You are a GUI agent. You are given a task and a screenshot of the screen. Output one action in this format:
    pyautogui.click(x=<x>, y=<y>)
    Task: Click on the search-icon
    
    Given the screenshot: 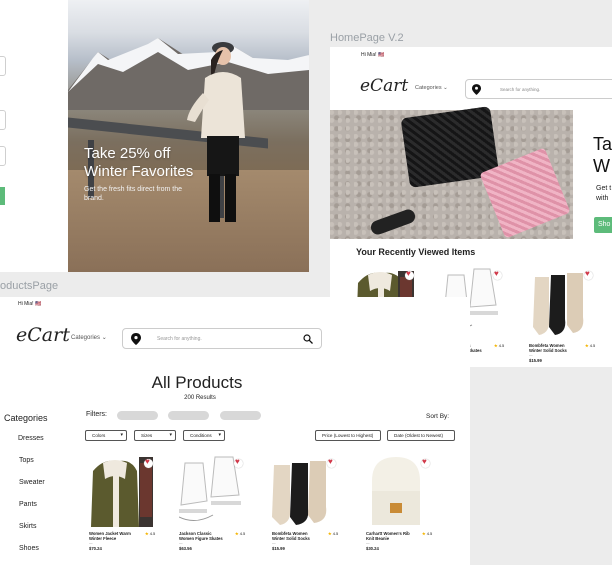 What is the action you would take?
    pyautogui.click(x=308, y=339)
    